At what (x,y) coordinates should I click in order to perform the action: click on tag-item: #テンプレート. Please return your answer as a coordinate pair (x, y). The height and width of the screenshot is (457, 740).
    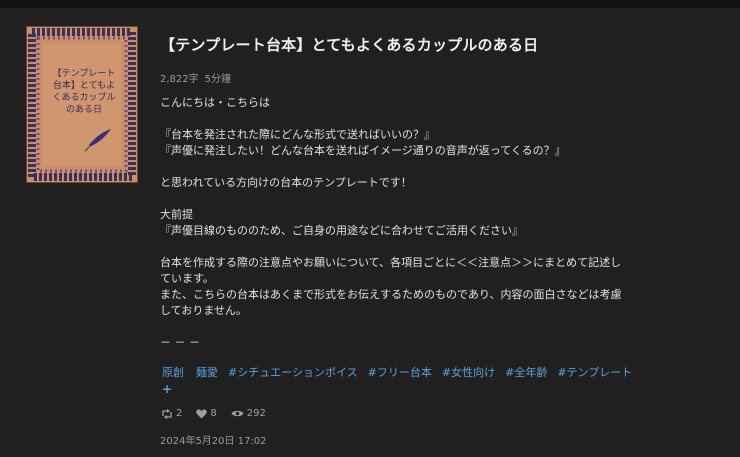
    Looking at the image, I should click on (594, 372).